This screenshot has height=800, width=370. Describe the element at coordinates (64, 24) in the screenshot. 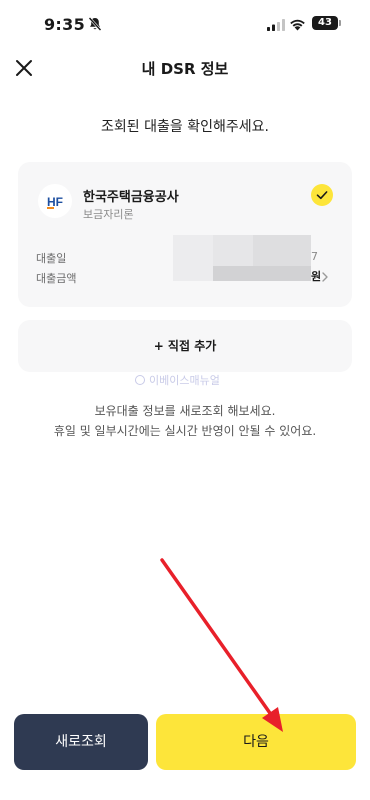

I see `status-time: 9:35` at that location.